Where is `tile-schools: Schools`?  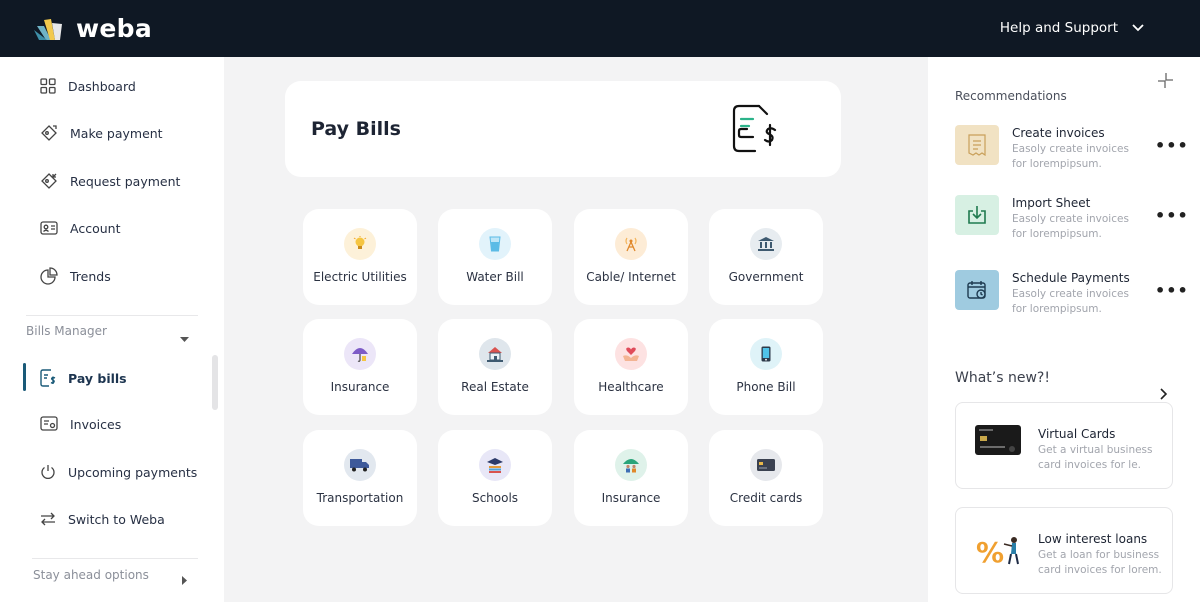
tile-schools: Schools is located at coordinates (495, 478).